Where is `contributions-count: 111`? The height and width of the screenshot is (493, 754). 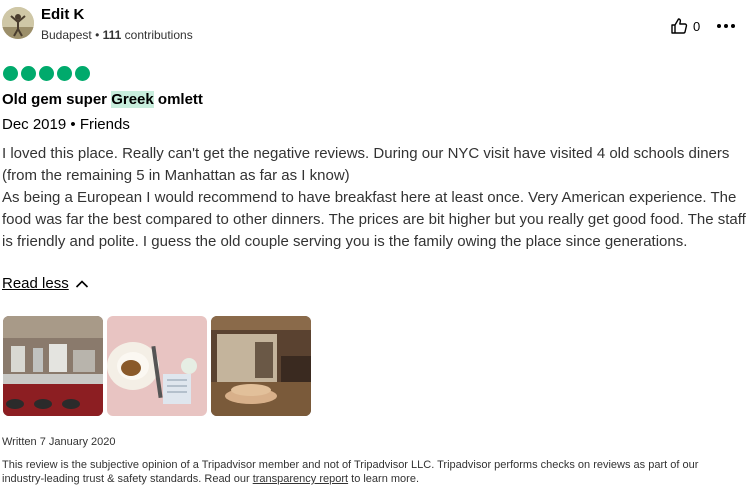 contributions-count: 111 is located at coordinates (112, 35).